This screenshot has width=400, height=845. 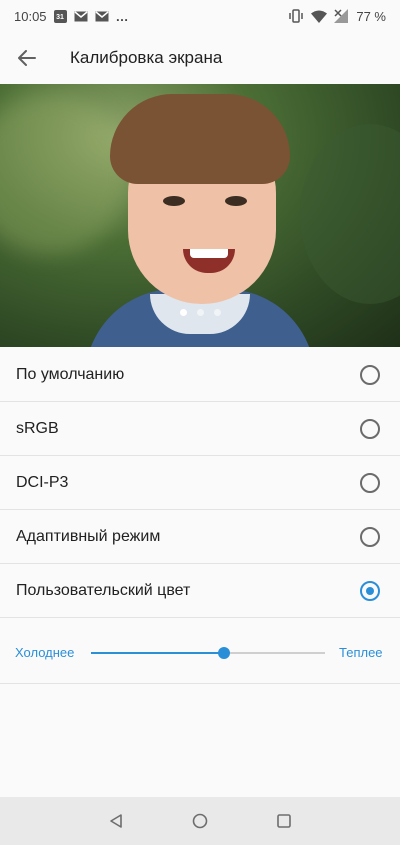 I want to click on status-time: 10:05, so click(x=30, y=16).